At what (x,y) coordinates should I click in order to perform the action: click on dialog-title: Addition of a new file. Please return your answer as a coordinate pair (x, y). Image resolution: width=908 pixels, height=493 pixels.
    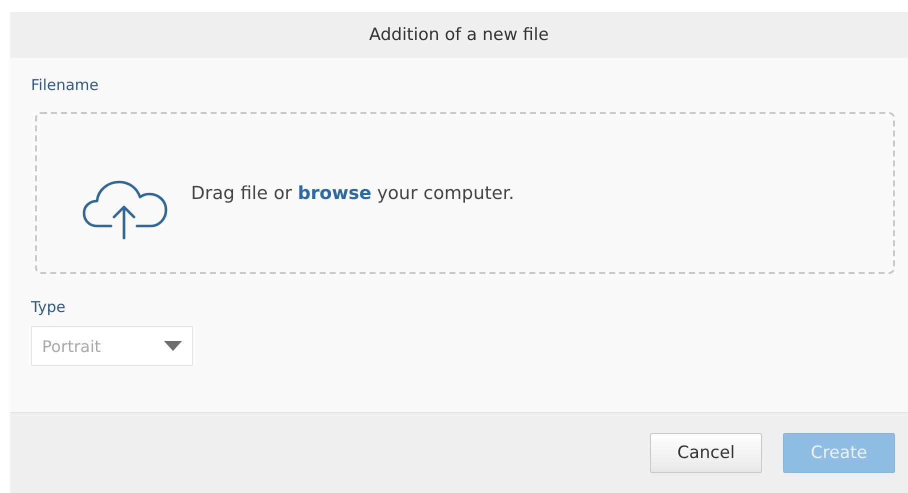
    Looking at the image, I should click on (459, 35).